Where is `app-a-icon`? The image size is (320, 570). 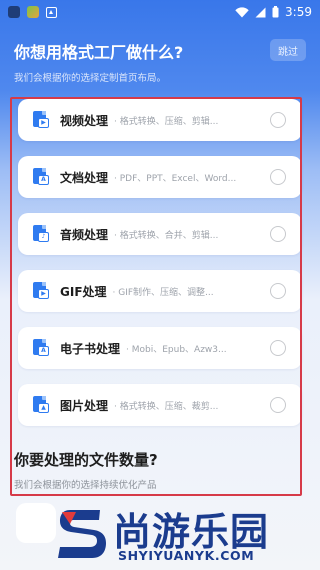
app-a-icon is located at coordinates (51, 12).